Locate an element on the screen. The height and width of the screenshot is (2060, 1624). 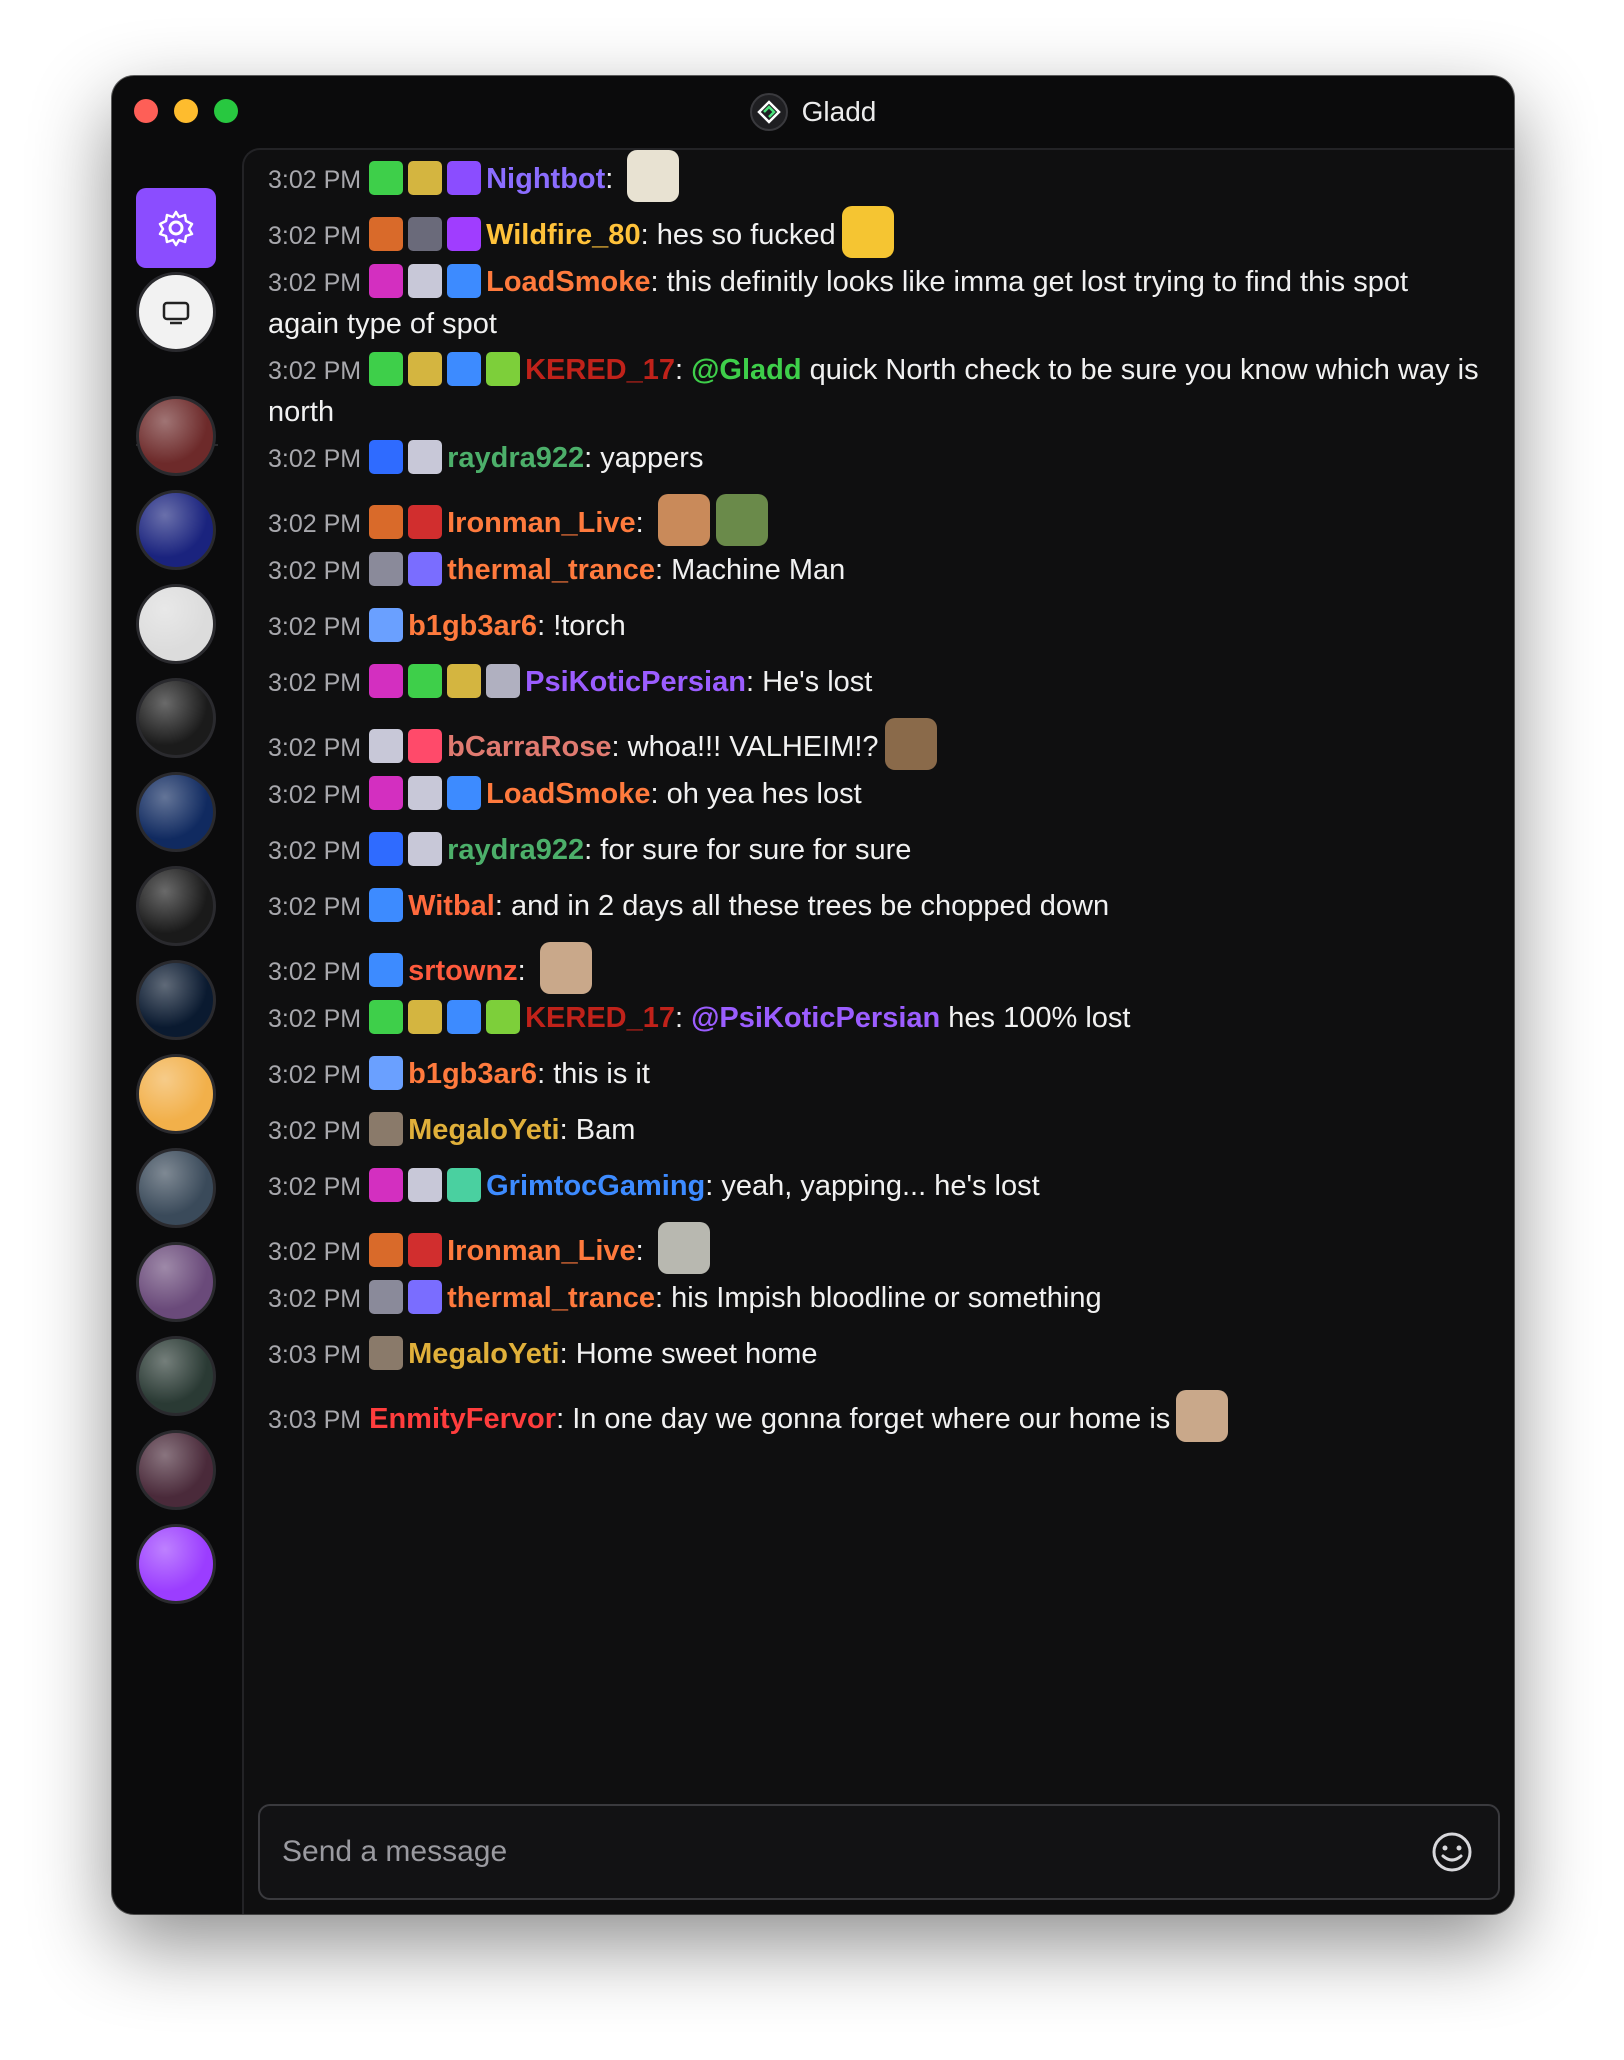
message-username: Witbal is located at coordinates (451, 906).